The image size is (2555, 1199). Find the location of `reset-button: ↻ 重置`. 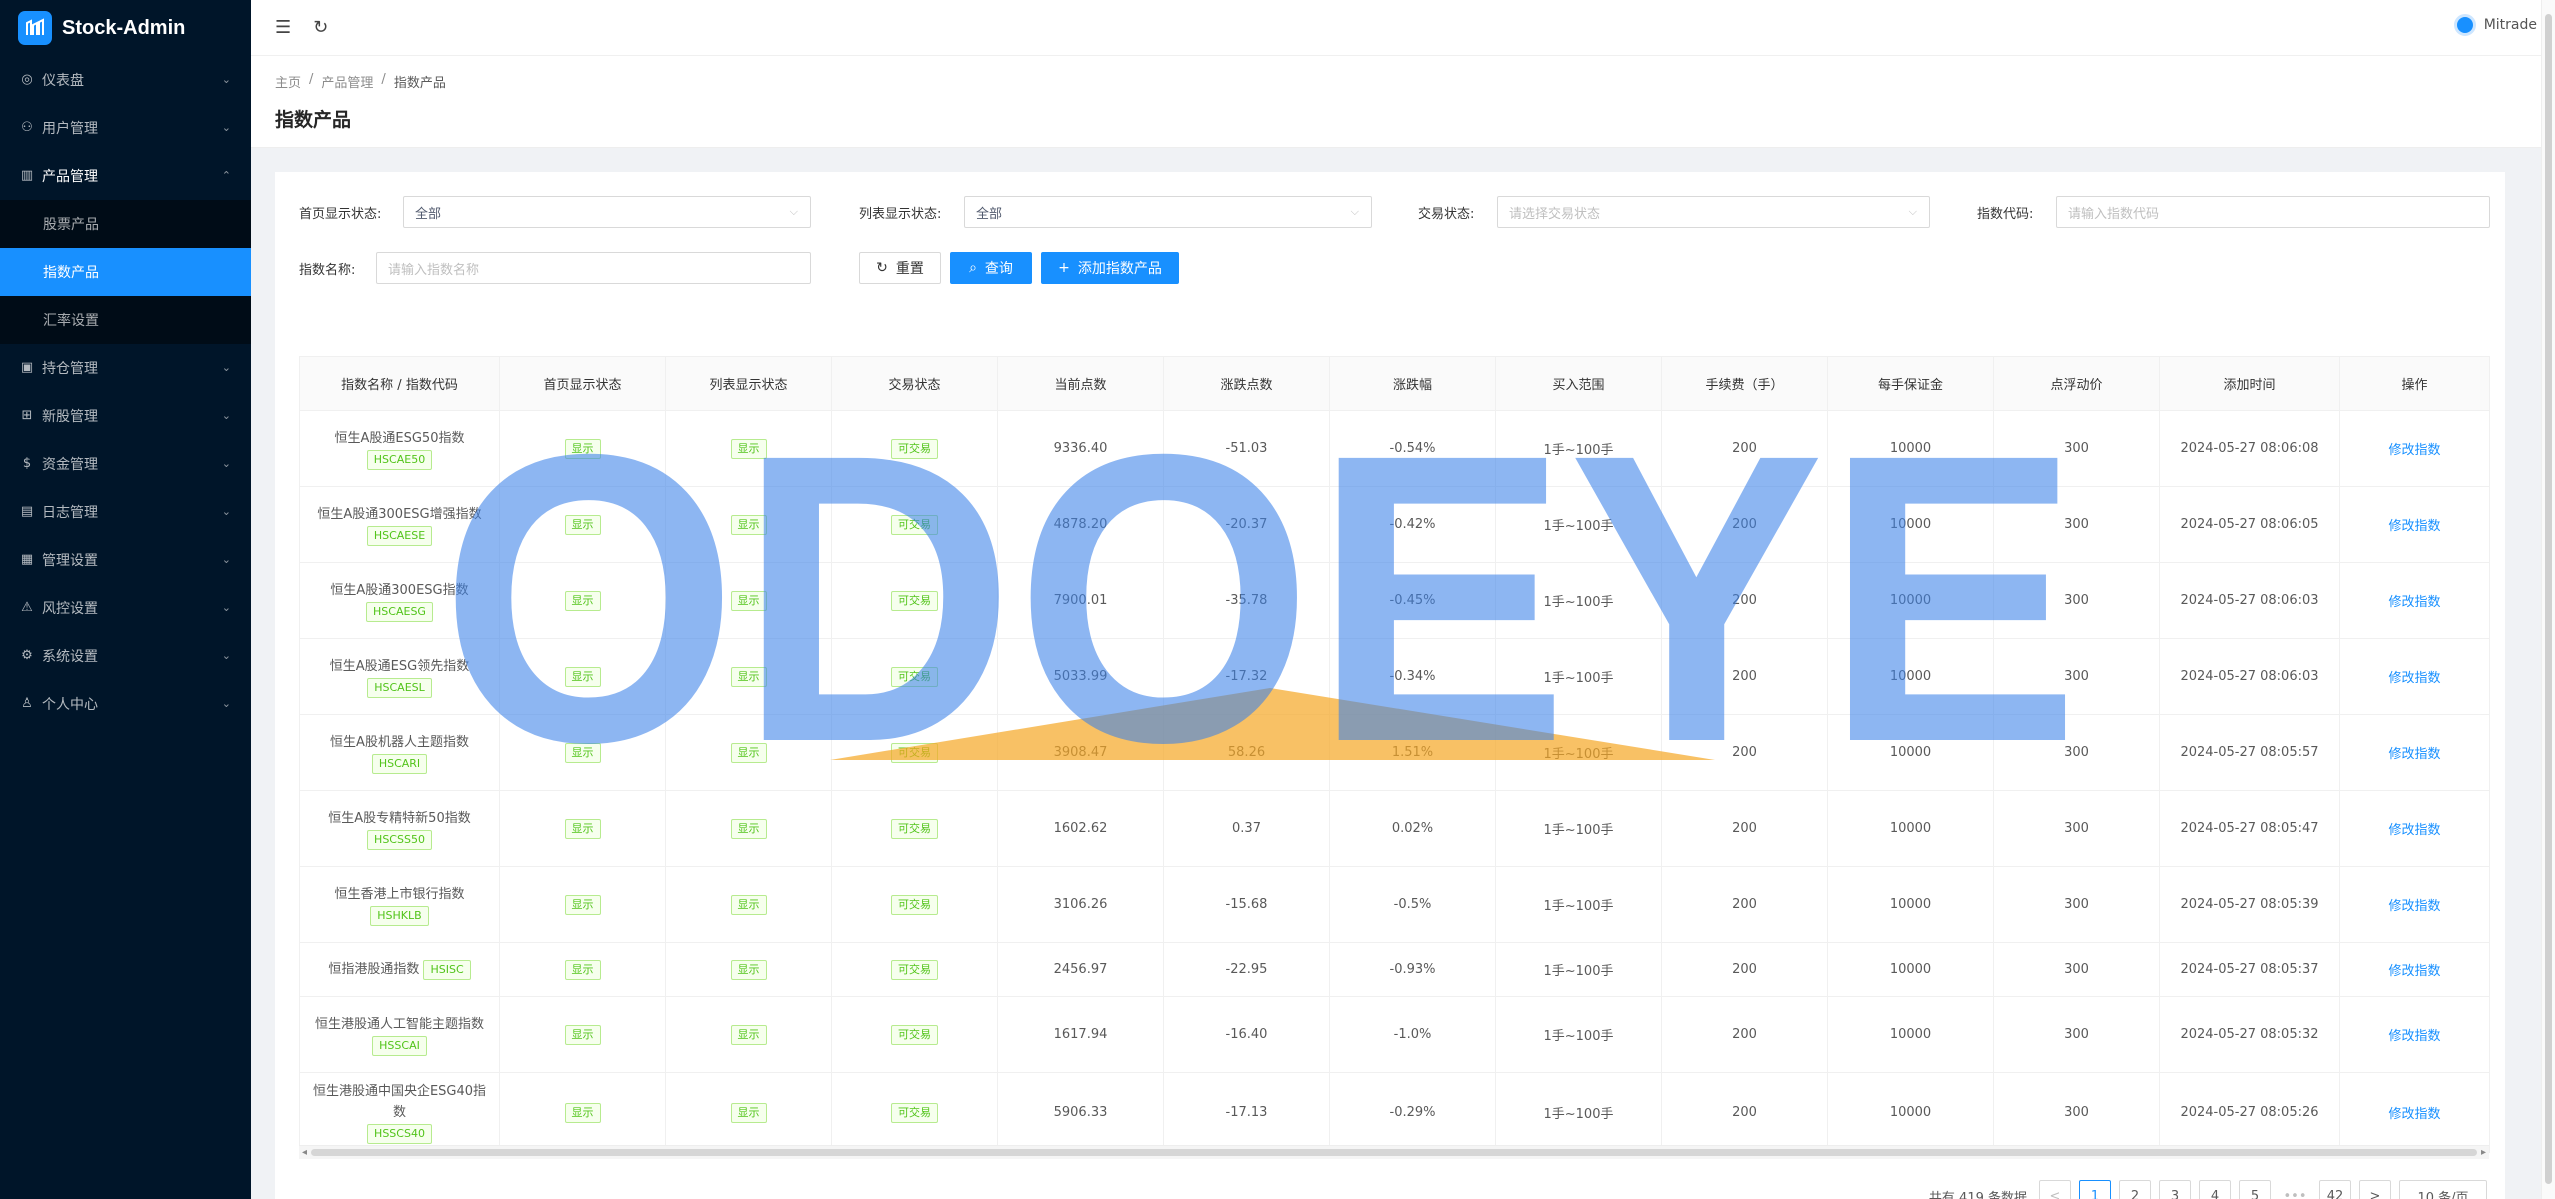

reset-button: ↻ 重置 is located at coordinates (900, 268).